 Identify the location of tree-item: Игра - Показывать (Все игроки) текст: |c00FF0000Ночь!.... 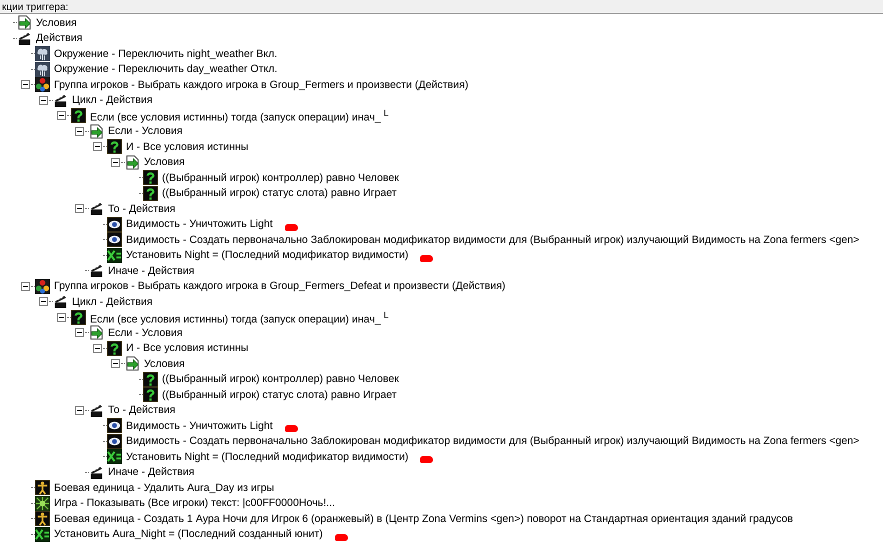
(194, 503).